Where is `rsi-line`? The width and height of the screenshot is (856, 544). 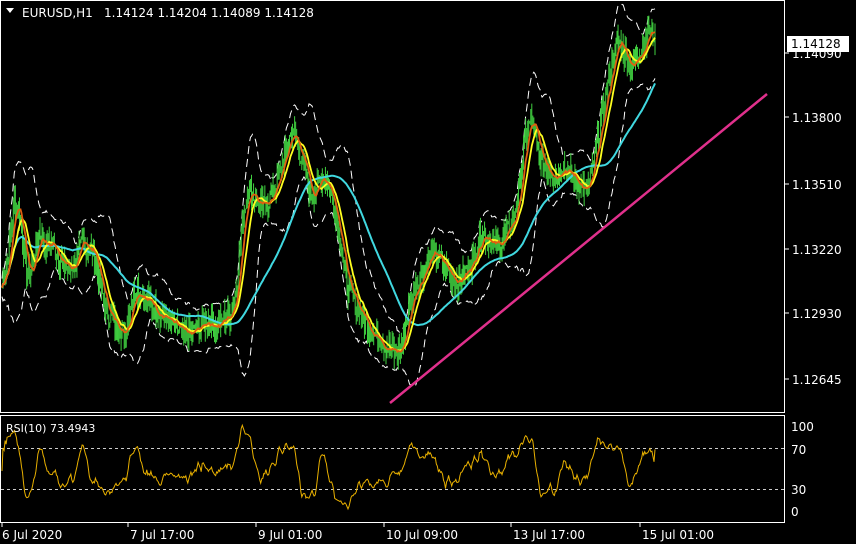
rsi-line is located at coordinates (328, 467).